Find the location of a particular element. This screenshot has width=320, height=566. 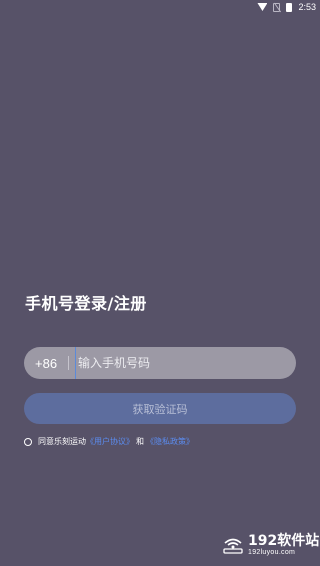

get-verification-code-button: 获取验证码 is located at coordinates (160, 408).